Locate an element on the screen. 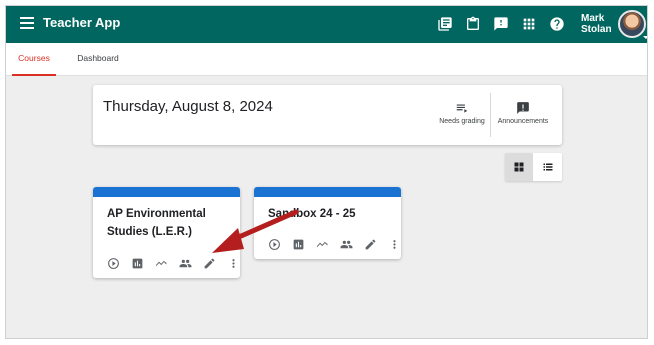 The image size is (654, 345). course-card: Sandbox 24 - 25 is located at coordinates (327, 223).